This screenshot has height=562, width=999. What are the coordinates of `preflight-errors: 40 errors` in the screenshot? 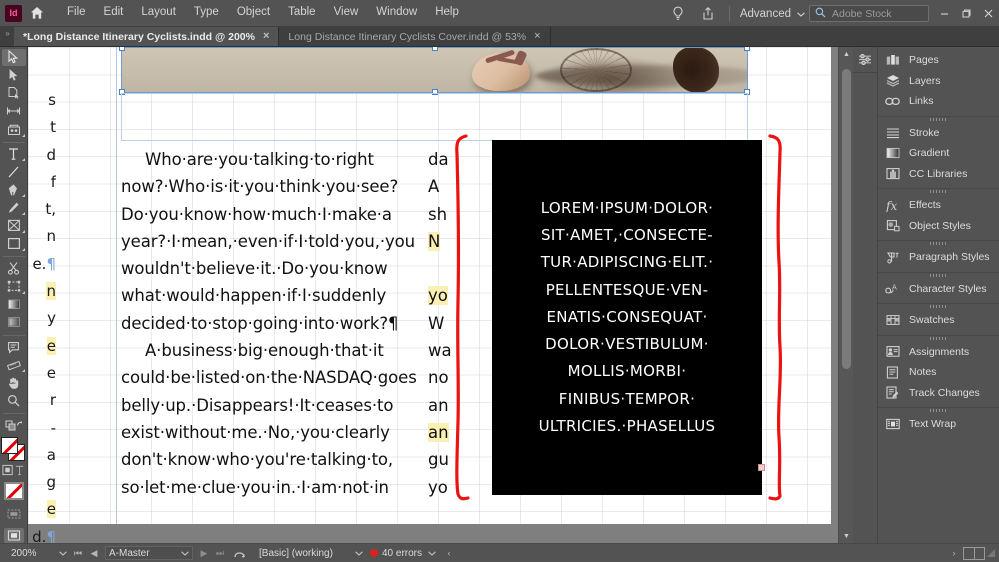 It's located at (396, 553).